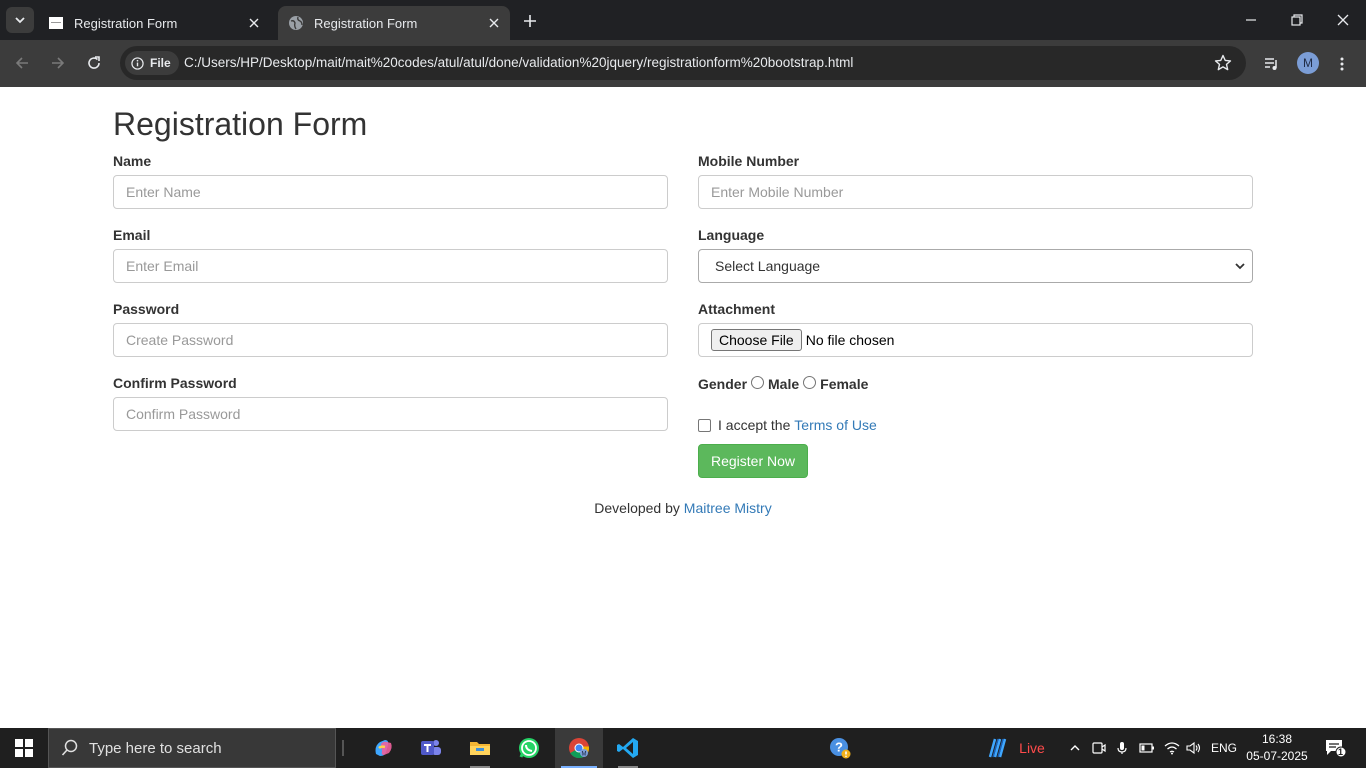 Image resolution: width=1366 pixels, height=768 pixels. Describe the element at coordinates (1335, 748) in the screenshot. I see `notification-center-button: 1` at that location.